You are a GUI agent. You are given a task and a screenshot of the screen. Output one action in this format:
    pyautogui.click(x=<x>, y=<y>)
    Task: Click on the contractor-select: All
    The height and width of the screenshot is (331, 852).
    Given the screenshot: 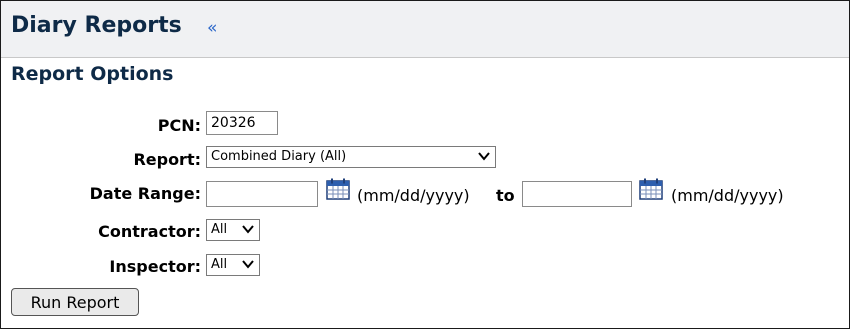 What is the action you would take?
    pyautogui.click(x=233, y=230)
    